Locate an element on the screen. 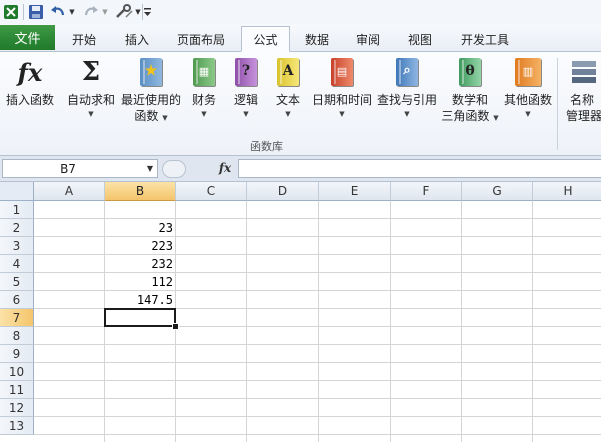 The height and width of the screenshot is (442, 601). insert-function-button: fx 插入函数 is located at coordinates (30, 82).